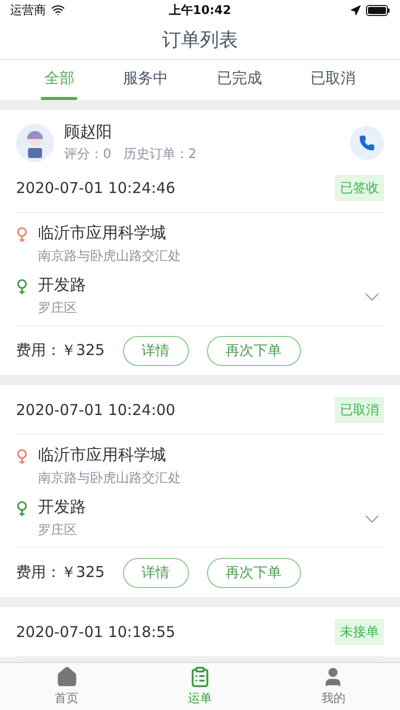 This screenshot has width=400, height=710. I want to click on filter-tab: 已完成, so click(239, 80).